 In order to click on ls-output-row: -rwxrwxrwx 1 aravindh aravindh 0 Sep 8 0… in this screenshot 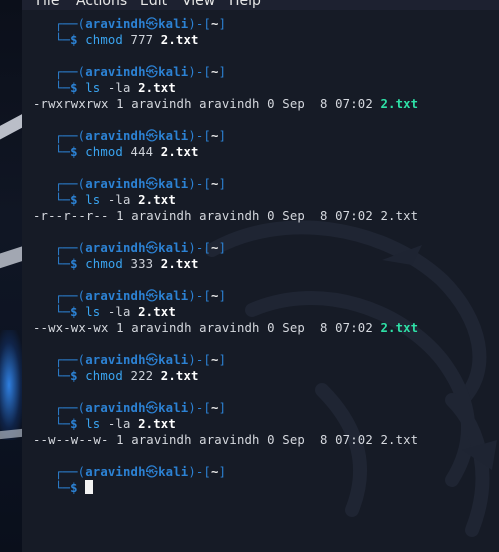, I will do `click(225, 104)`.